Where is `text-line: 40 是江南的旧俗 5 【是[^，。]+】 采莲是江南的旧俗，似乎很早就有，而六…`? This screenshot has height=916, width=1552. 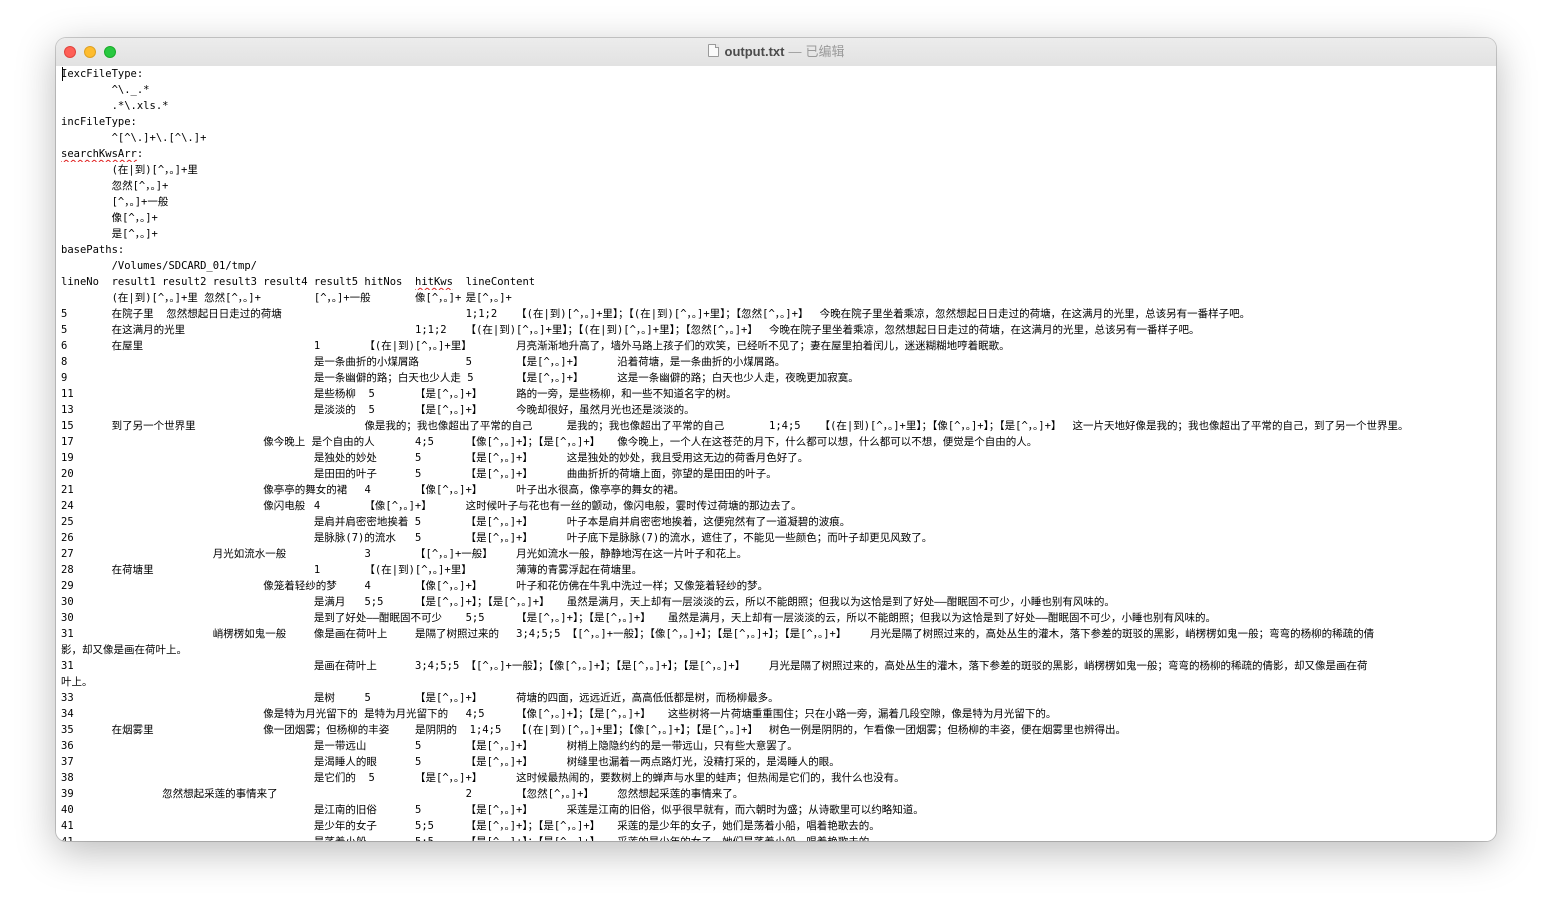
text-line: 40 是江南的旧俗 5 【是[^，。]+】 采莲是江南的旧俗，似乎很早就有，而六… is located at coordinates (492, 810).